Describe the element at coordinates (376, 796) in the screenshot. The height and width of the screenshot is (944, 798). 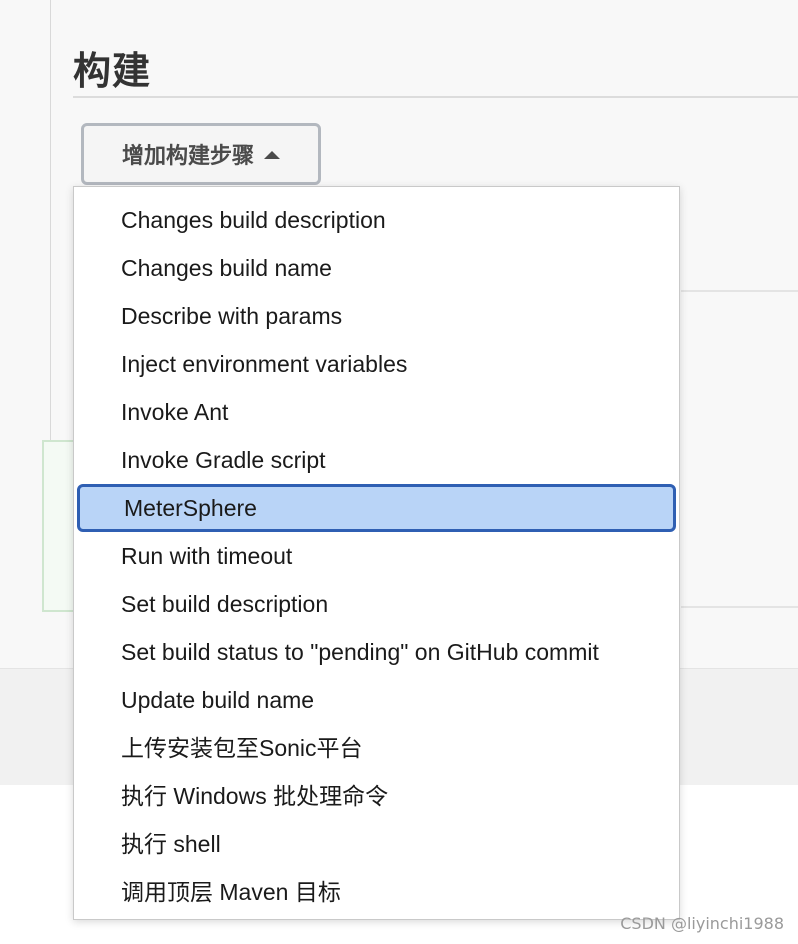
I see `menu-item-execute-windows-batch: 执行 Windows 批处理命令` at that location.